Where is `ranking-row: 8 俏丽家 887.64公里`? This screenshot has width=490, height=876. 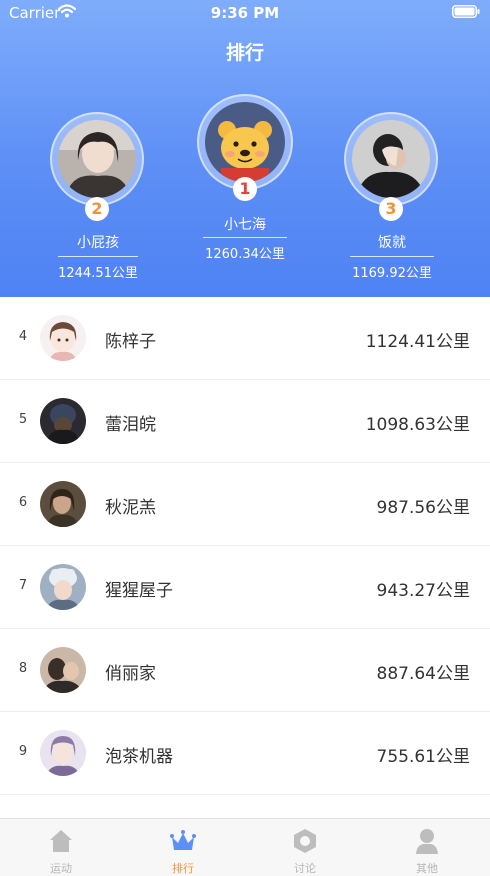
ranking-row: 8 俏丽家 887.64公里 is located at coordinates (245, 670).